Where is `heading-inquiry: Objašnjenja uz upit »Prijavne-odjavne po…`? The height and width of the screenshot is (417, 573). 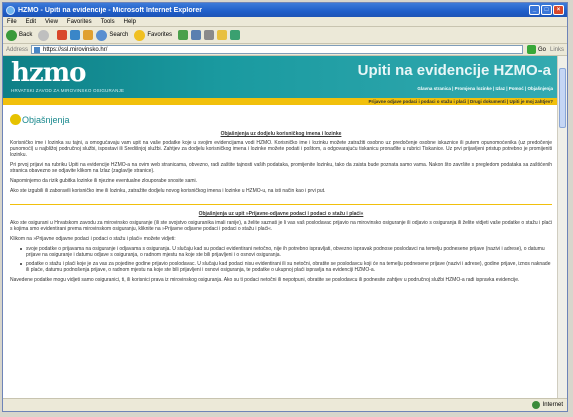 heading-inquiry: Objašnjenja uz upit »Prijavne-odjavne po… is located at coordinates (281, 214).